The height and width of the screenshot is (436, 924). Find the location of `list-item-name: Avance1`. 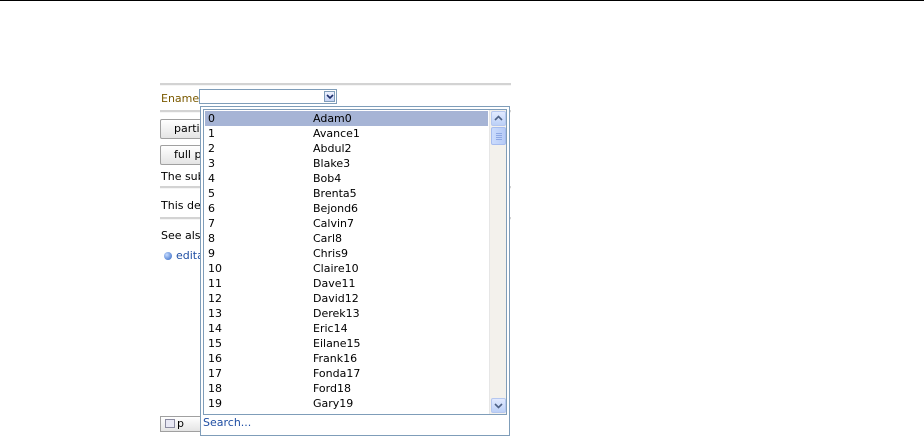

list-item-name: Avance1 is located at coordinates (336, 133).